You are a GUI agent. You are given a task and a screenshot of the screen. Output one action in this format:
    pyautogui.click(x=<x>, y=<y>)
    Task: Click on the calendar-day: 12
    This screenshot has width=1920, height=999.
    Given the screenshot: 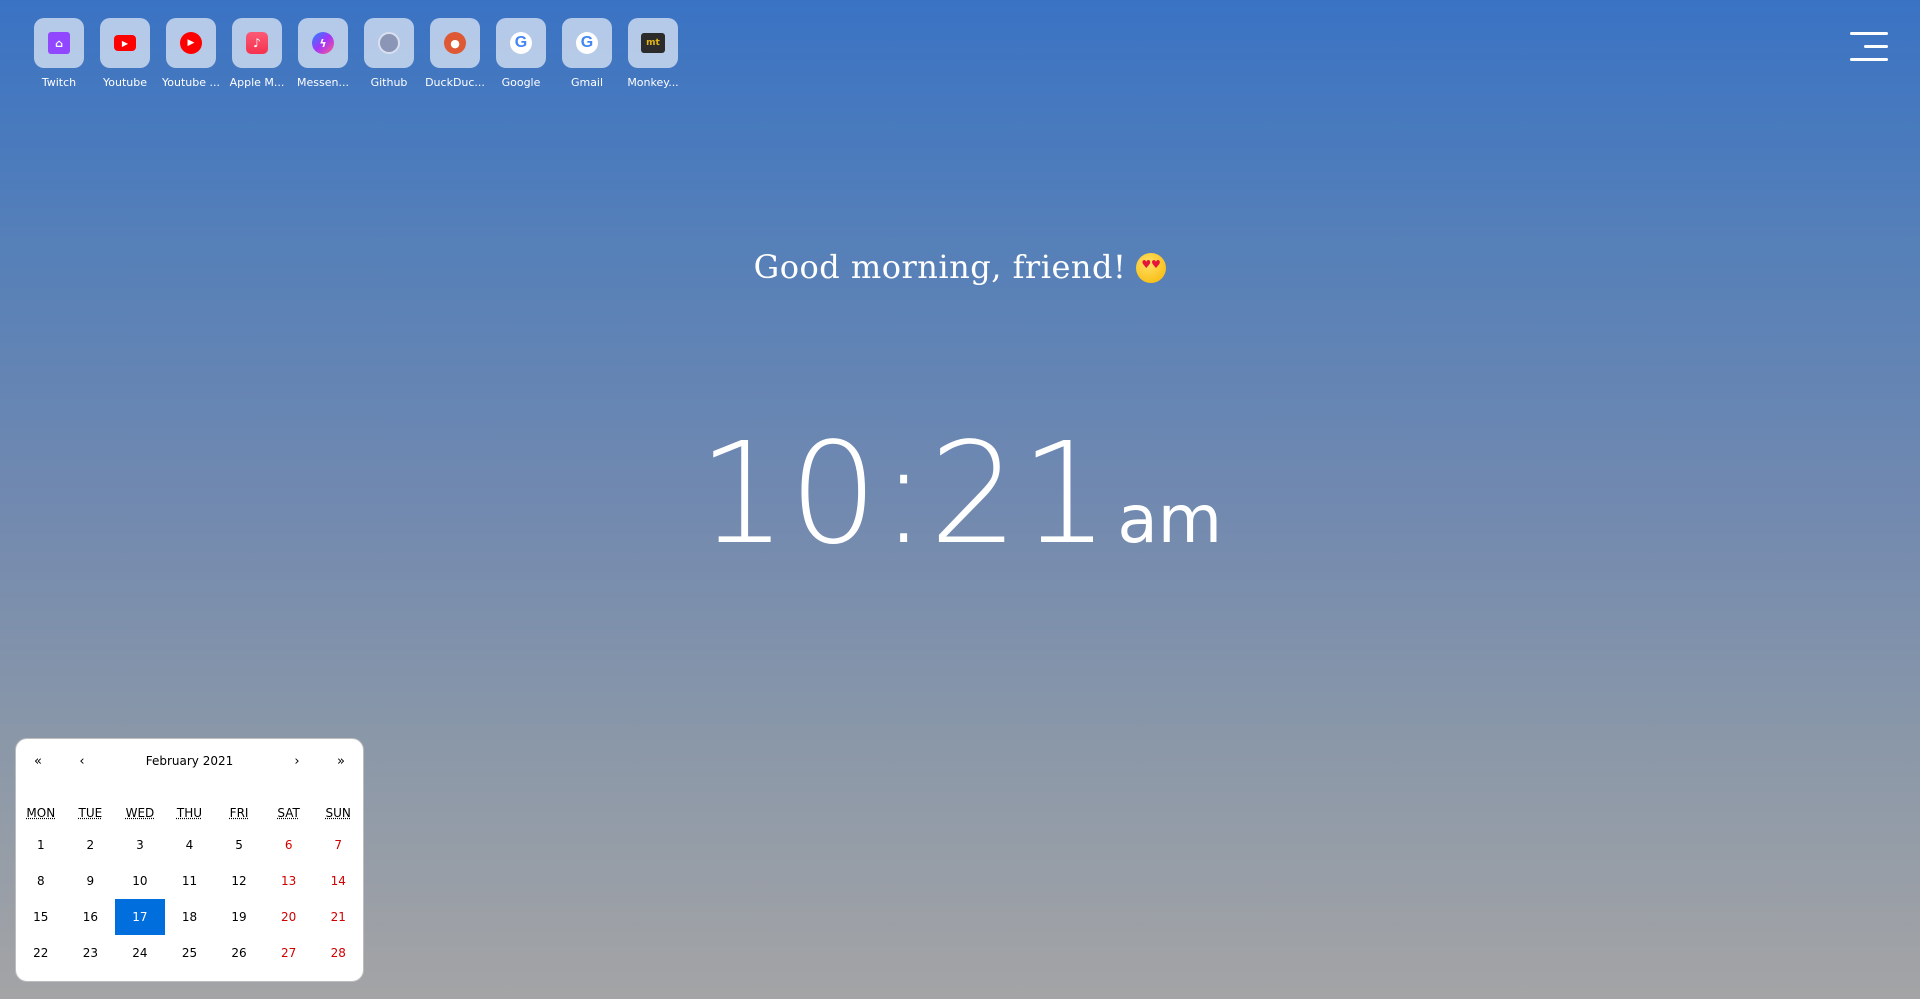 What is the action you would take?
    pyautogui.click(x=239, y=881)
    